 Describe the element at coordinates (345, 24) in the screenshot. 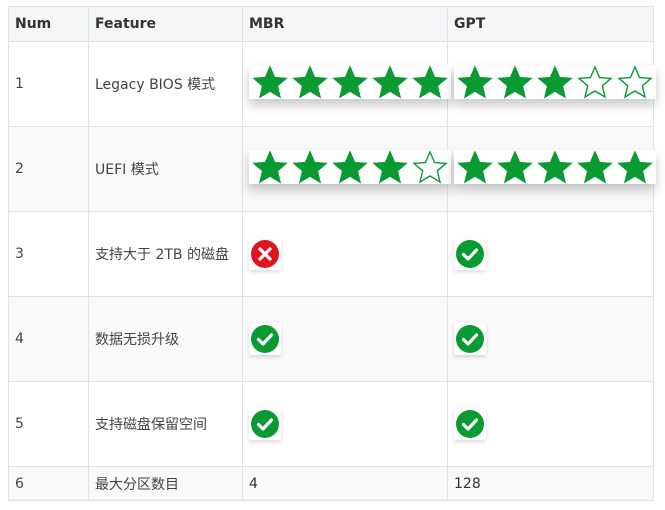

I see `header-mbr: MBR` at that location.